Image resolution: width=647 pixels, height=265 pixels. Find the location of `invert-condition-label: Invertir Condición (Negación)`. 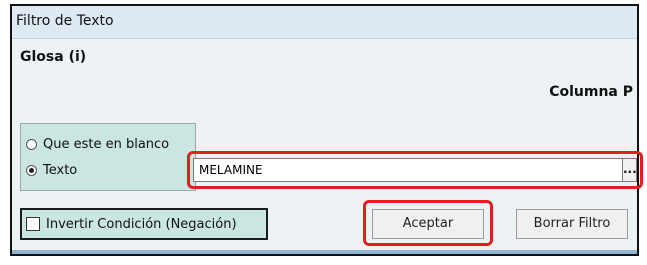

invert-condition-label: Invertir Condición (Negación) is located at coordinates (141, 224).